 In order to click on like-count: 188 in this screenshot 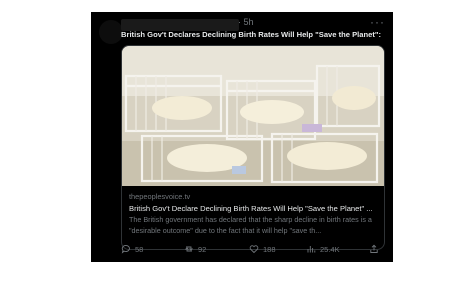, I will do `click(269, 249)`.